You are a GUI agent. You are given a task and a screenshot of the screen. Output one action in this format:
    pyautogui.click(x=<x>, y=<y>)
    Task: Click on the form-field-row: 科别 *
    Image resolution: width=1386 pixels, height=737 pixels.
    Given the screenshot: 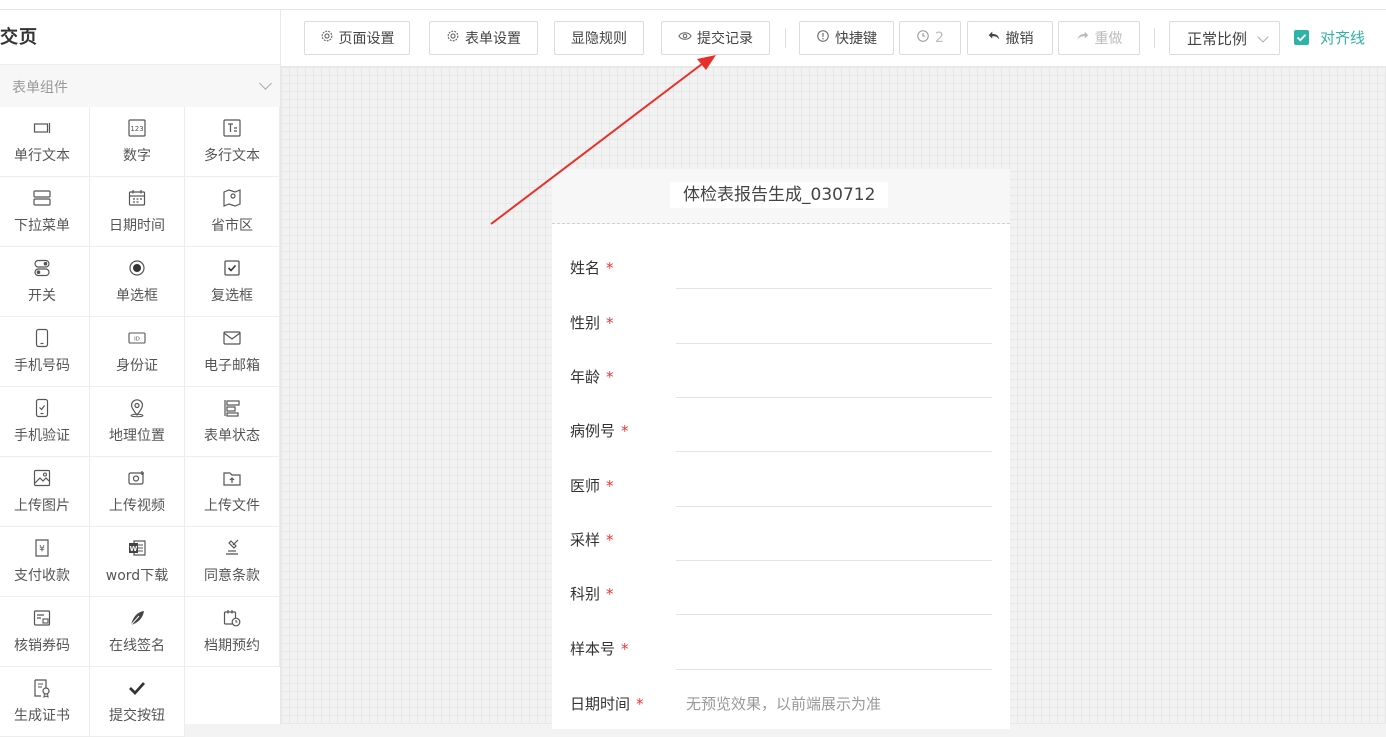 What is the action you would take?
    pyautogui.click(x=781, y=594)
    